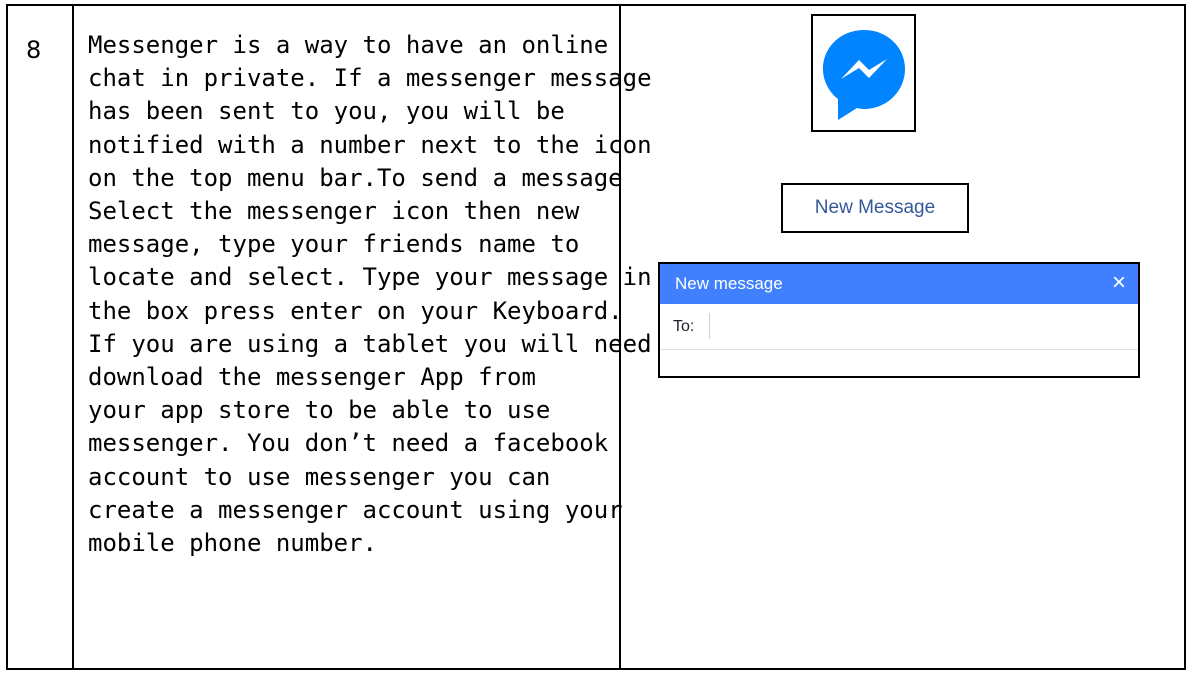 The image size is (1192, 674). What do you see at coordinates (73, 337) in the screenshot?
I see `column-divider` at bounding box center [73, 337].